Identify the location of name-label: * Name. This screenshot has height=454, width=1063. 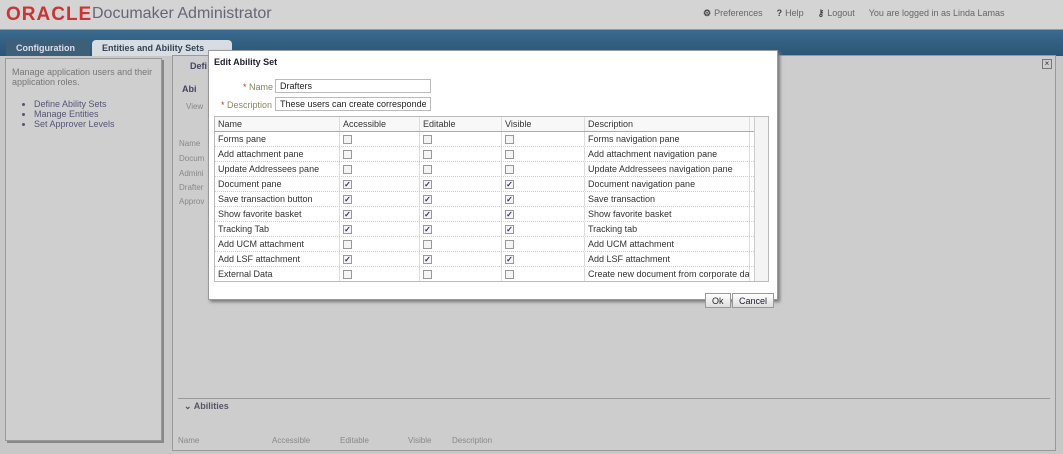
(258, 87).